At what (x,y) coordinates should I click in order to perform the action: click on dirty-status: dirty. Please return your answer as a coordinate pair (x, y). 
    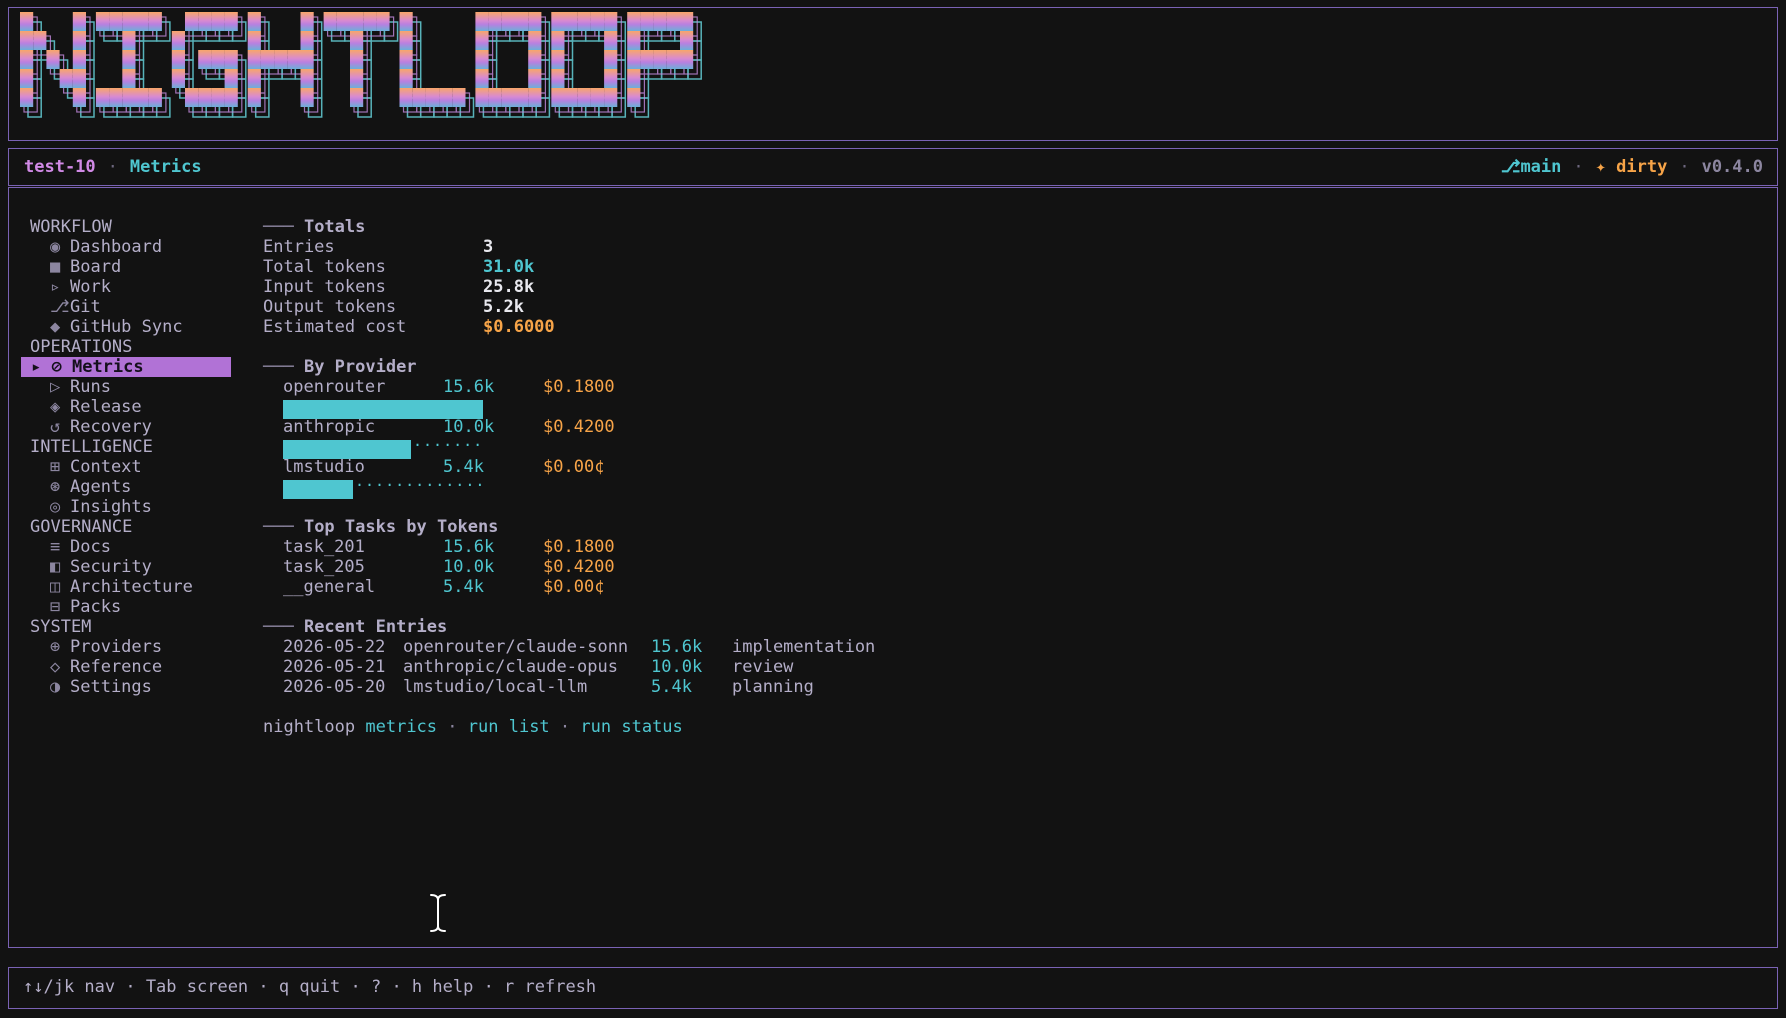
    Looking at the image, I should click on (1642, 167).